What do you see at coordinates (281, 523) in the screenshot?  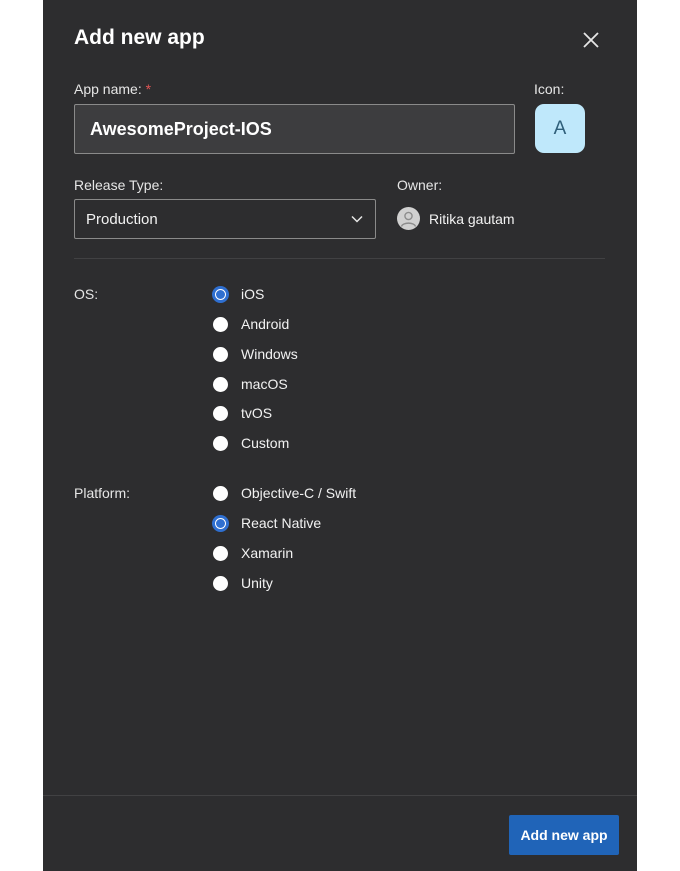 I see `platform-option-label: React Native` at bounding box center [281, 523].